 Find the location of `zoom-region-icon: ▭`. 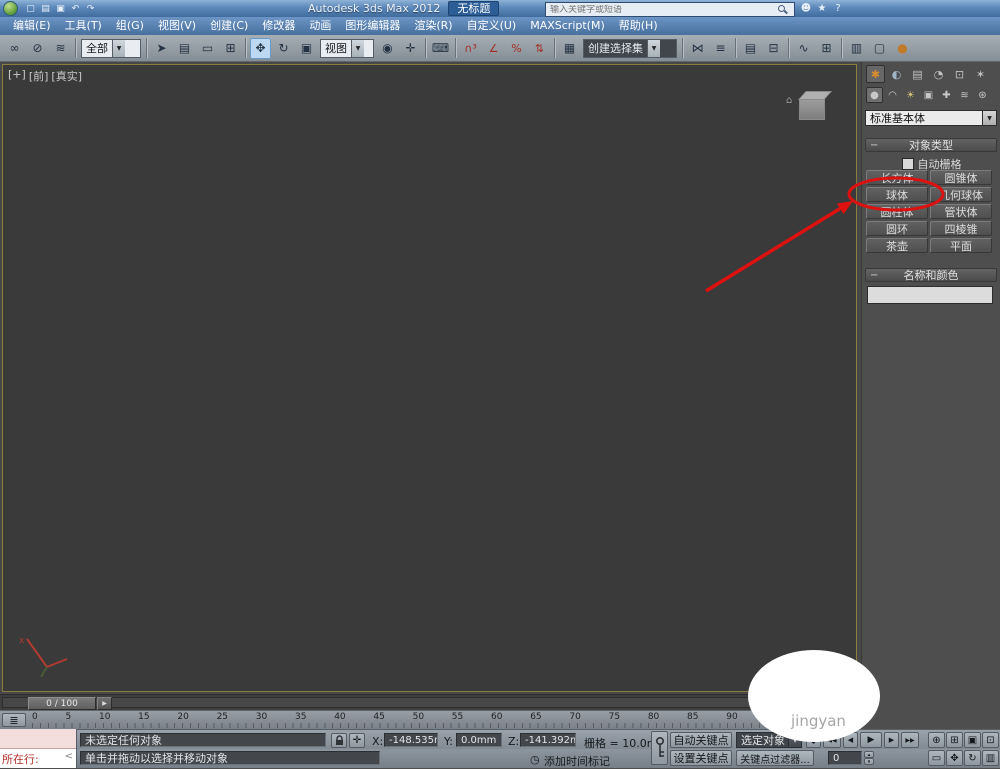

zoom-region-icon: ▭ is located at coordinates (936, 758).